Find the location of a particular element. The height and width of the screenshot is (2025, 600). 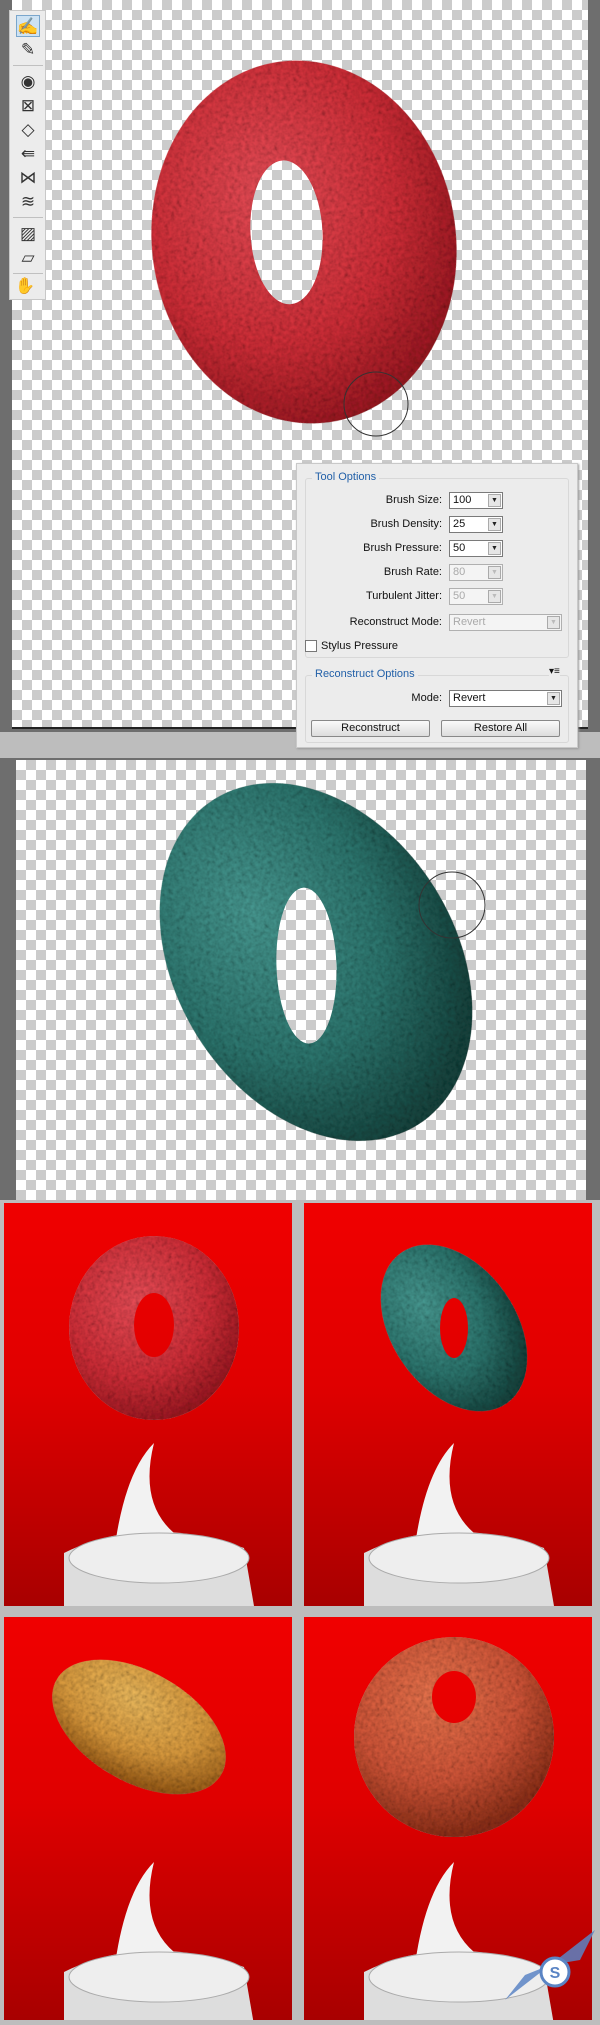

freeze-mask-icon: ▨ is located at coordinates (28, 234).